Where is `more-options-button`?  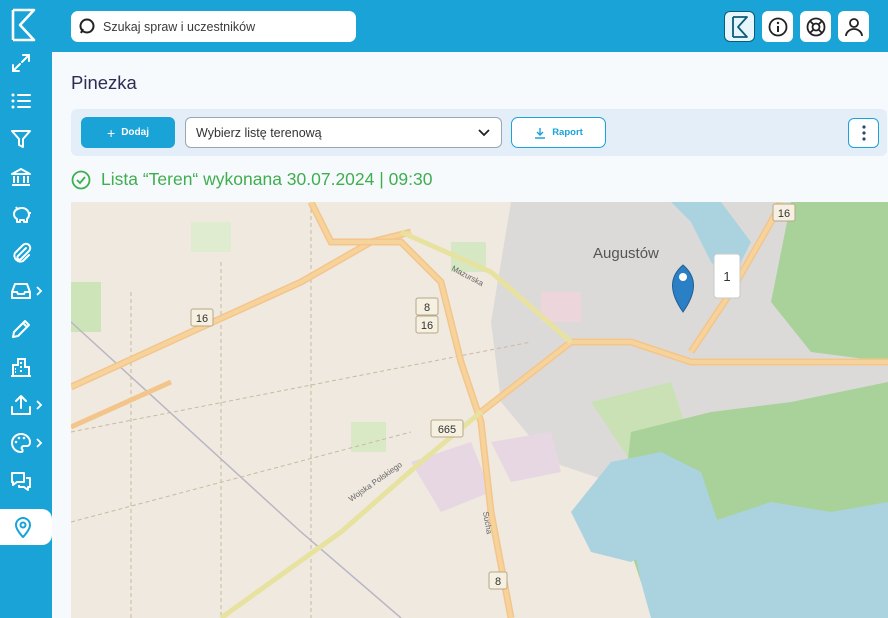 more-options-button is located at coordinates (863, 133).